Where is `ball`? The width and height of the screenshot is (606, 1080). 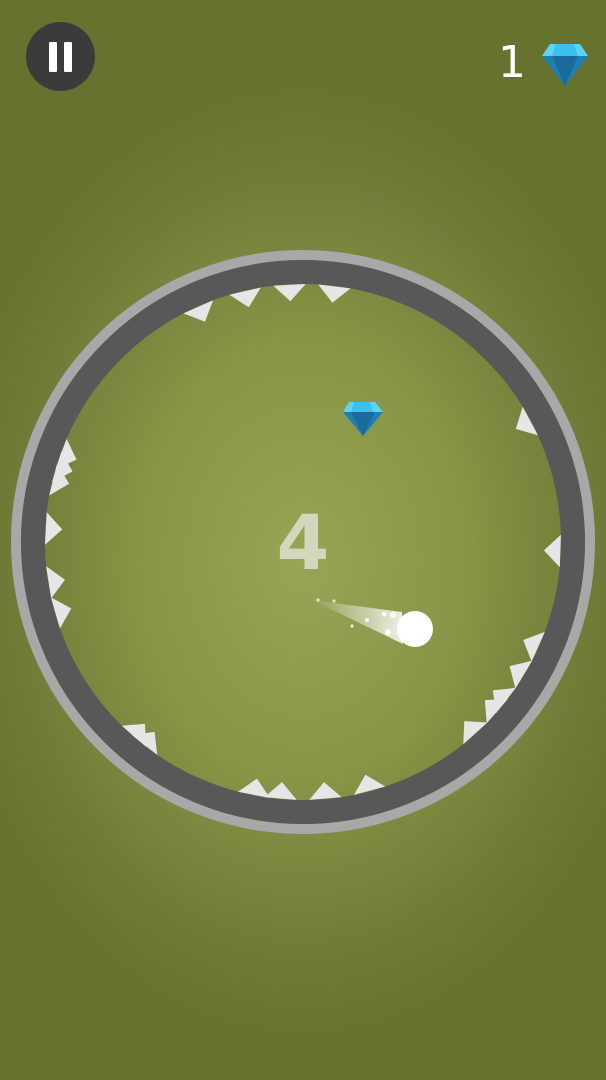 ball is located at coordinates (415, 629).